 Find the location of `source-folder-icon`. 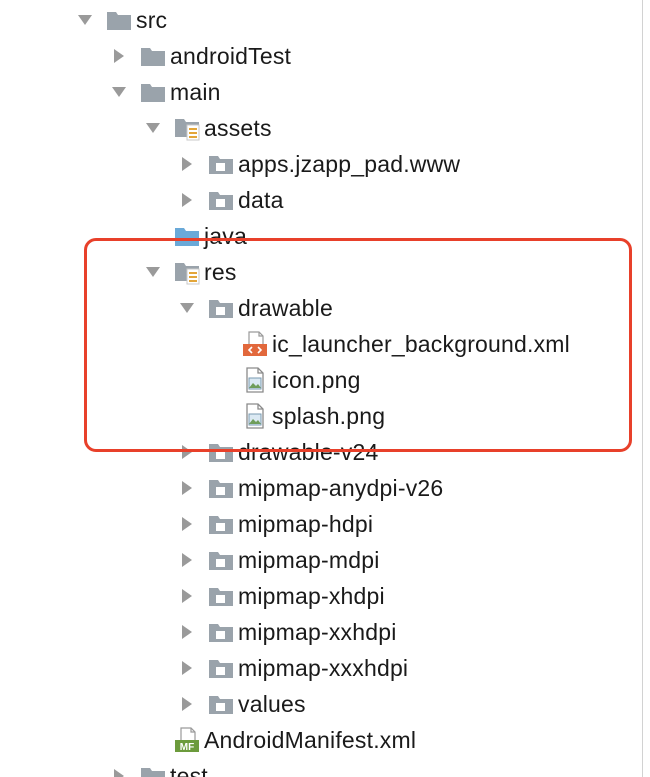

source-folder-icon is located at coordinates (187, 236).